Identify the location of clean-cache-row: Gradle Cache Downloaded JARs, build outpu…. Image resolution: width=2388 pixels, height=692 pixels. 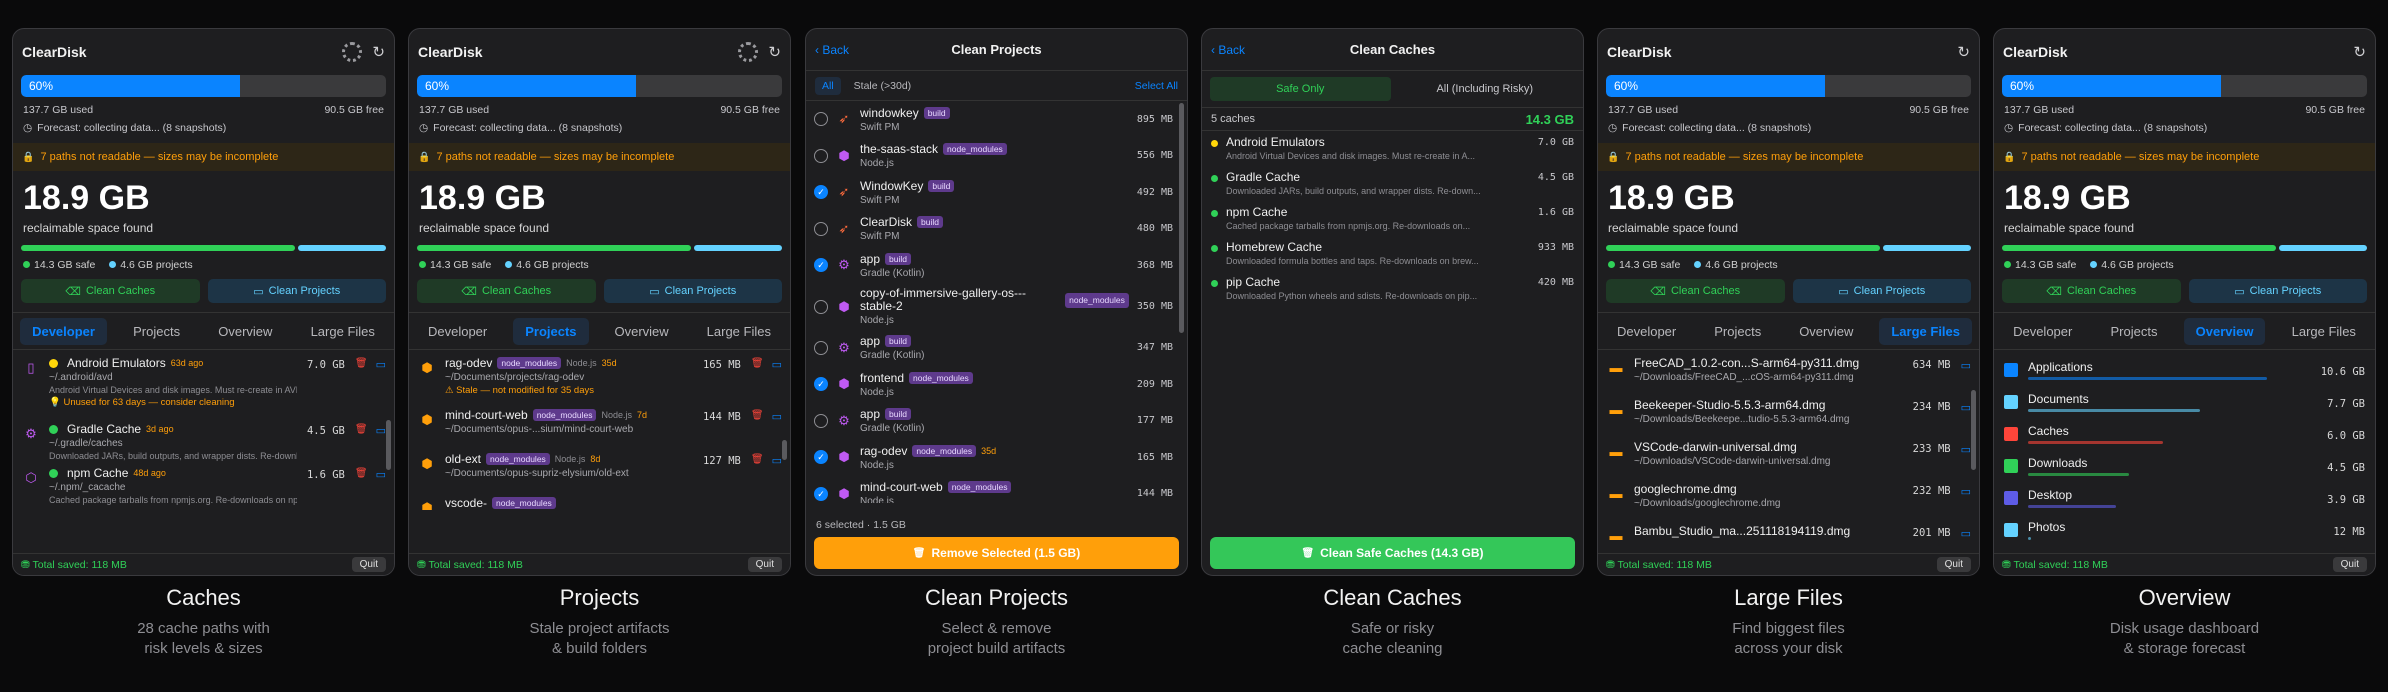
(1392, 183).